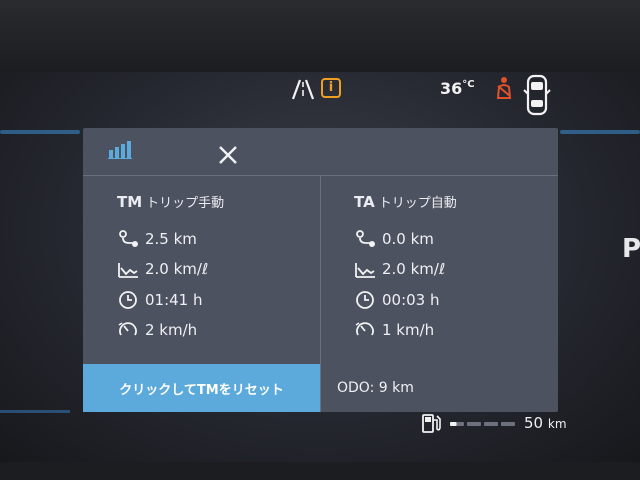 This screenshot has width=640, height=480. What do you see at coordinates (177, 269) in the screenshot?
I see `trip-manual-consumption: 2.0 km/ℓ` at bounding box center [177, 269].